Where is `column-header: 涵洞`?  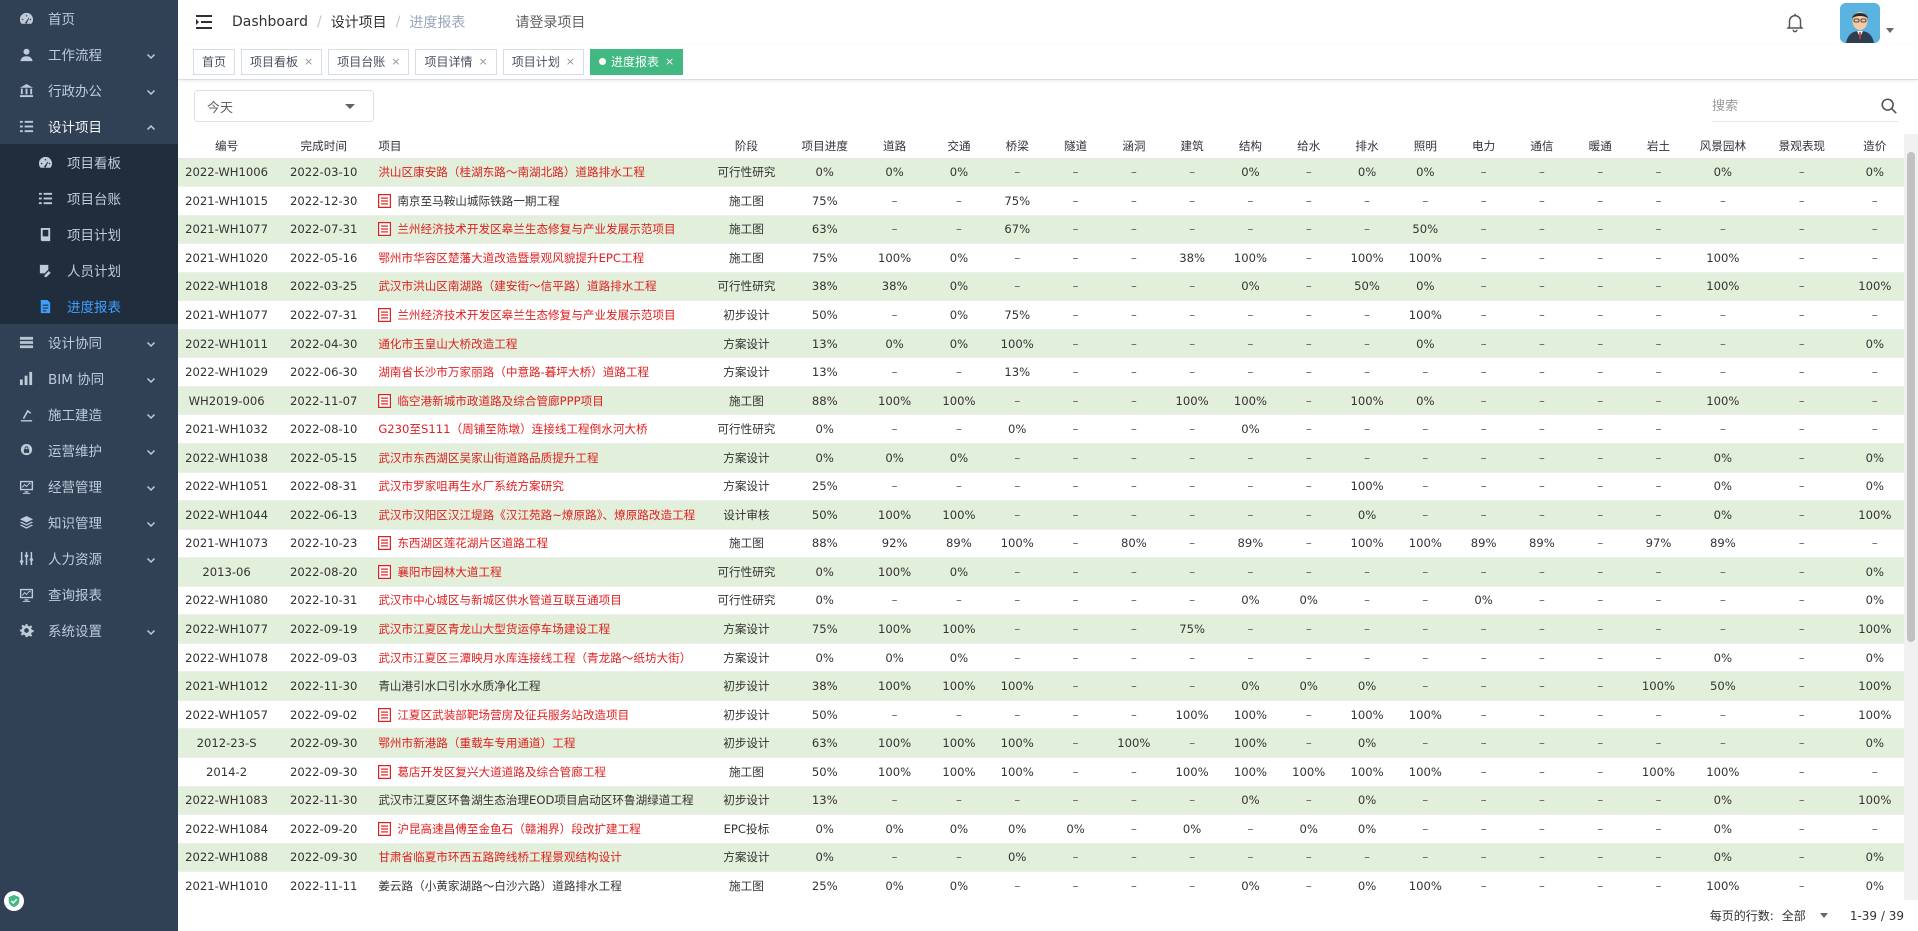
column-header: 涵洞 is located at coordinates (1133, 146).